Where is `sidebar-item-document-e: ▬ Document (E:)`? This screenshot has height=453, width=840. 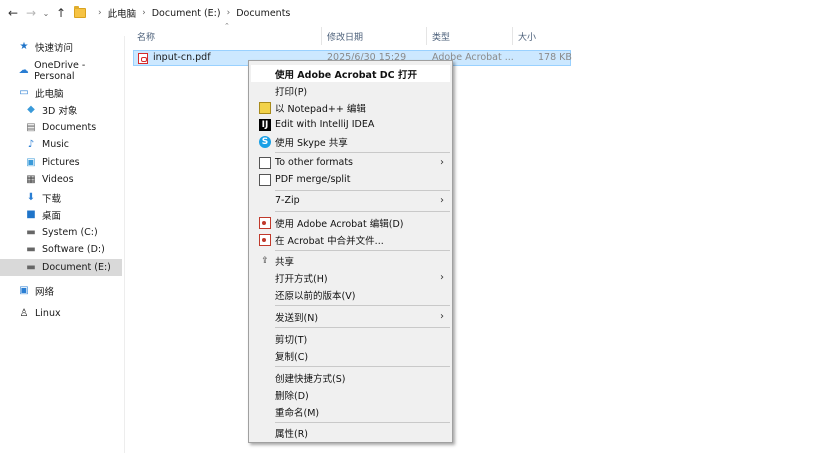 sidebar-item-document-e: ▬ Document (E:) is located at coordinates (61, 267).